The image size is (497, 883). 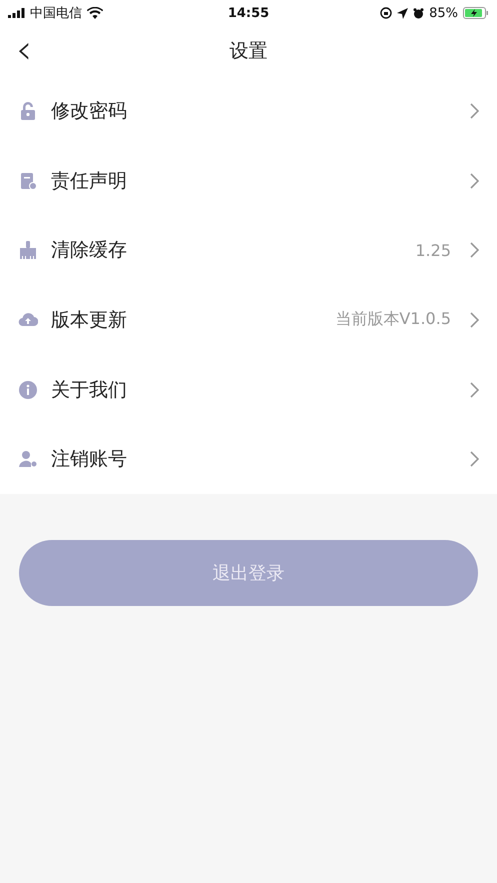 What do you see at coordinates (56, 13) in the screenshot?
I see `carrier-name: 中国电信` at bounding box center [56, 13].